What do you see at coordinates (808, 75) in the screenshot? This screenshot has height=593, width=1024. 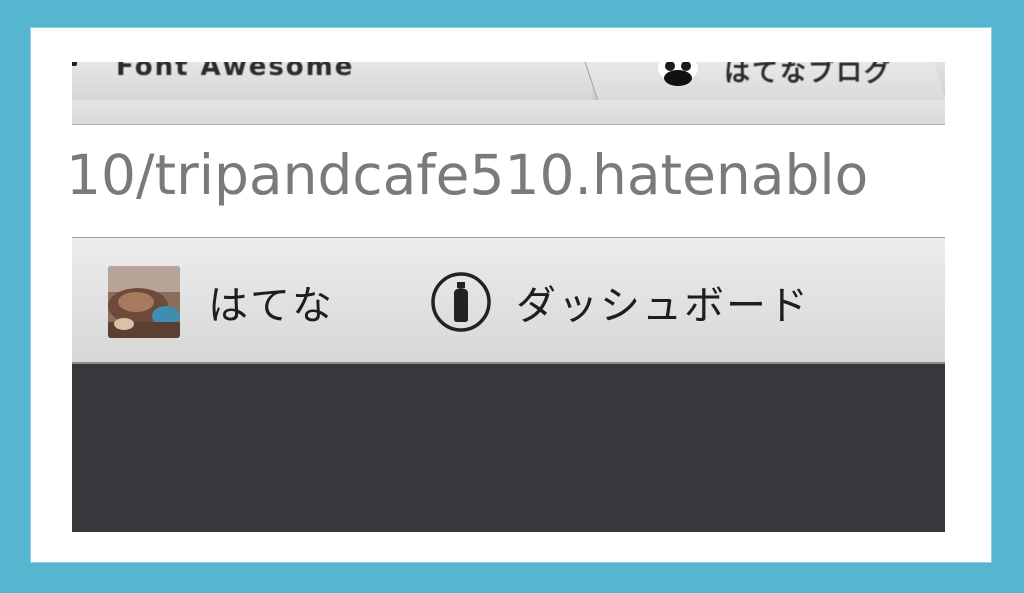 I see `tab-title: はてなブログ` at bounding box center [808, 75].